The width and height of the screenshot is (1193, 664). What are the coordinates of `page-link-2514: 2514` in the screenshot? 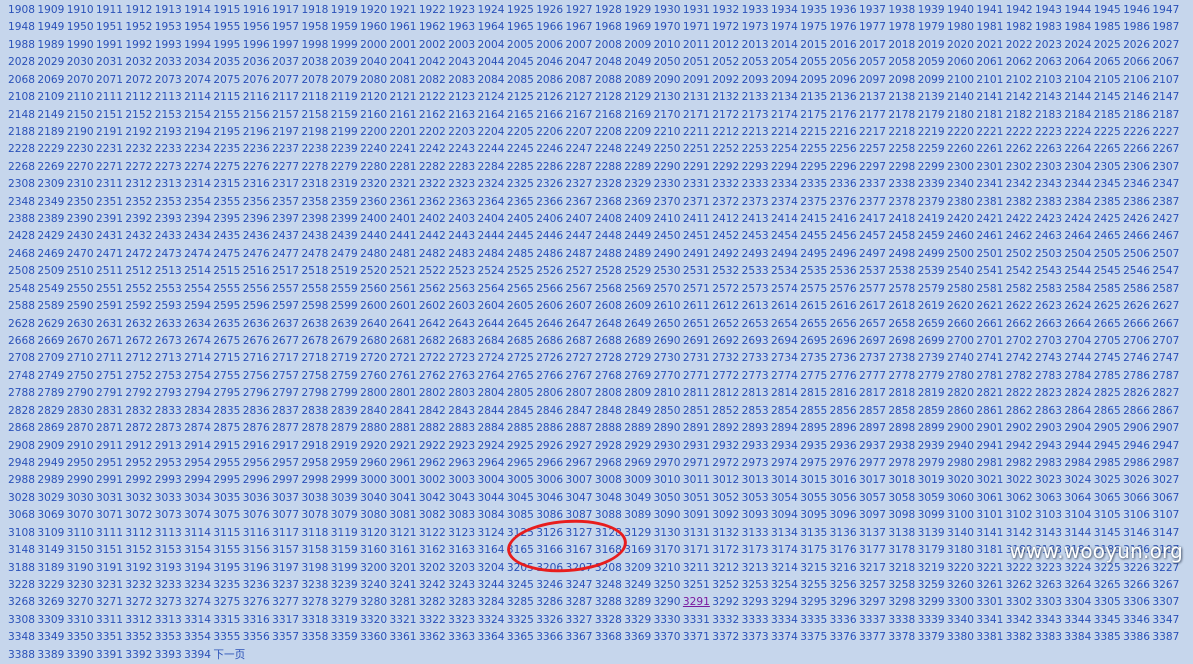 It's located at (197, 271).